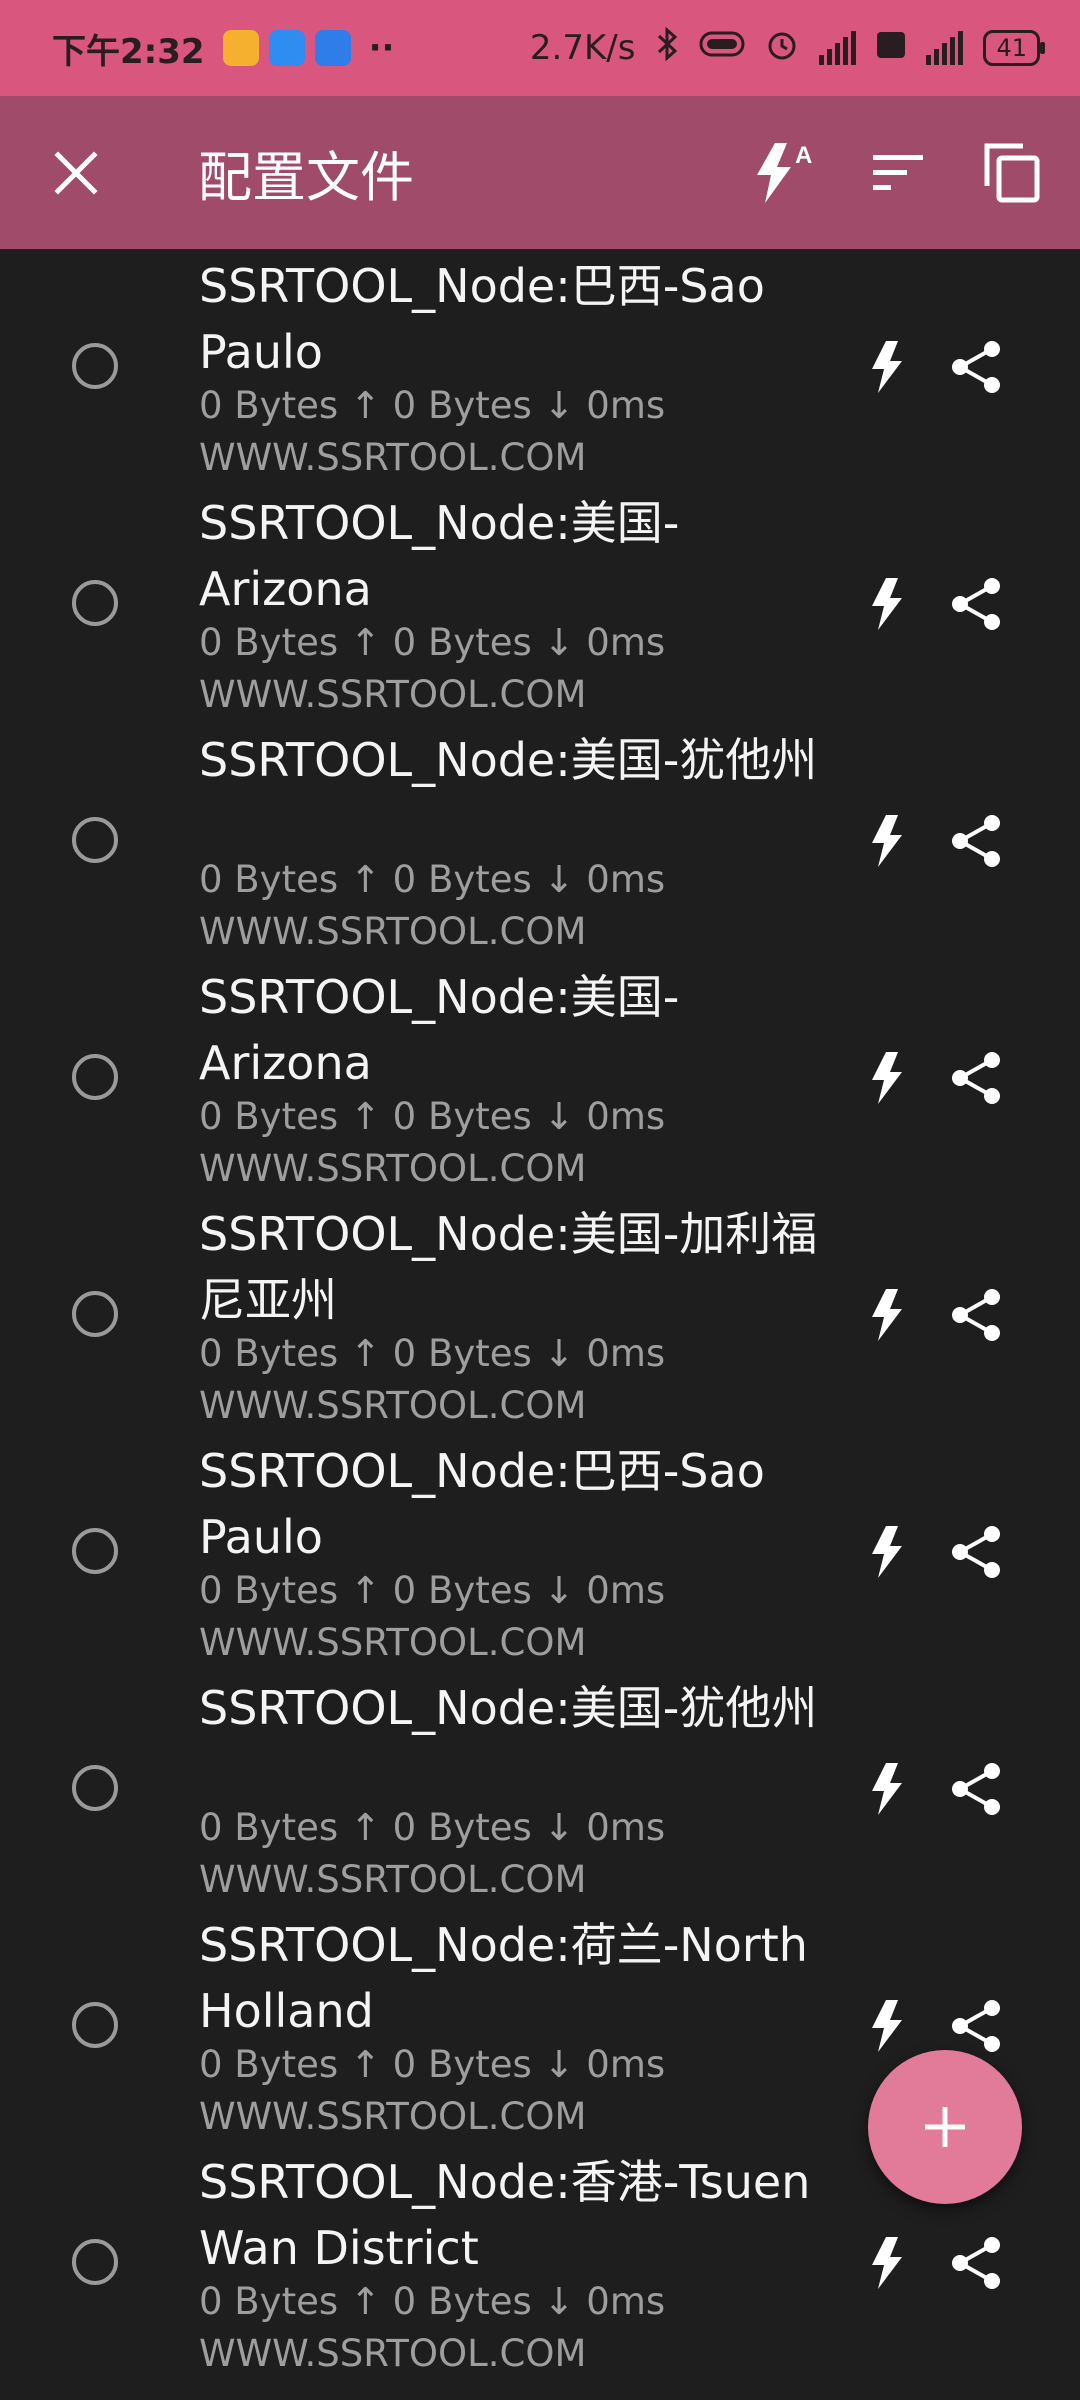 Image resolution: width=1080 pixels, height=2400 pixels. What do you see at coordinates (667, 48) in the screenshot?
I see `bluetooth-icon` at bounding box center [667, 48].